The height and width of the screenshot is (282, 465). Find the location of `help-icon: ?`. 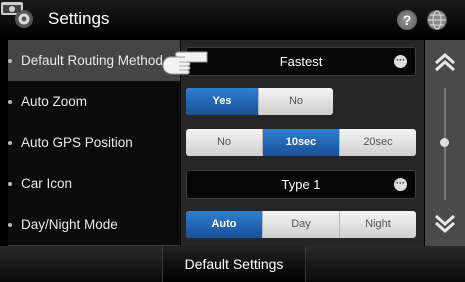

help-icon: ? is located at coordinates (407, 20).